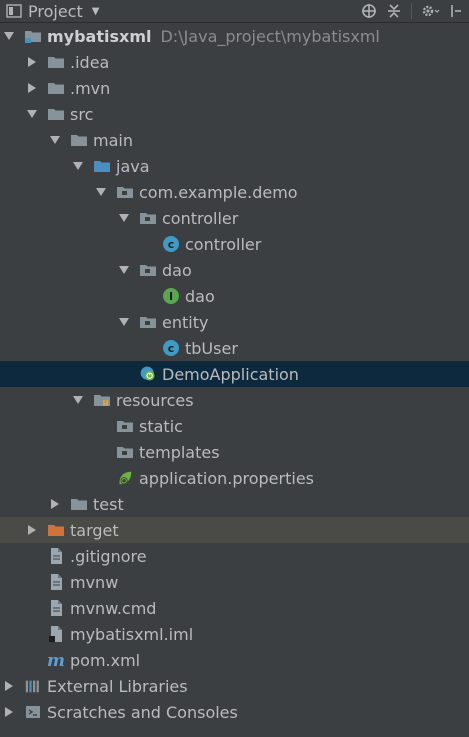  What do you see at coordinates (108, 504) in the screenshot?
I see `tree-item-label: test` at bounding box center [108, 504].